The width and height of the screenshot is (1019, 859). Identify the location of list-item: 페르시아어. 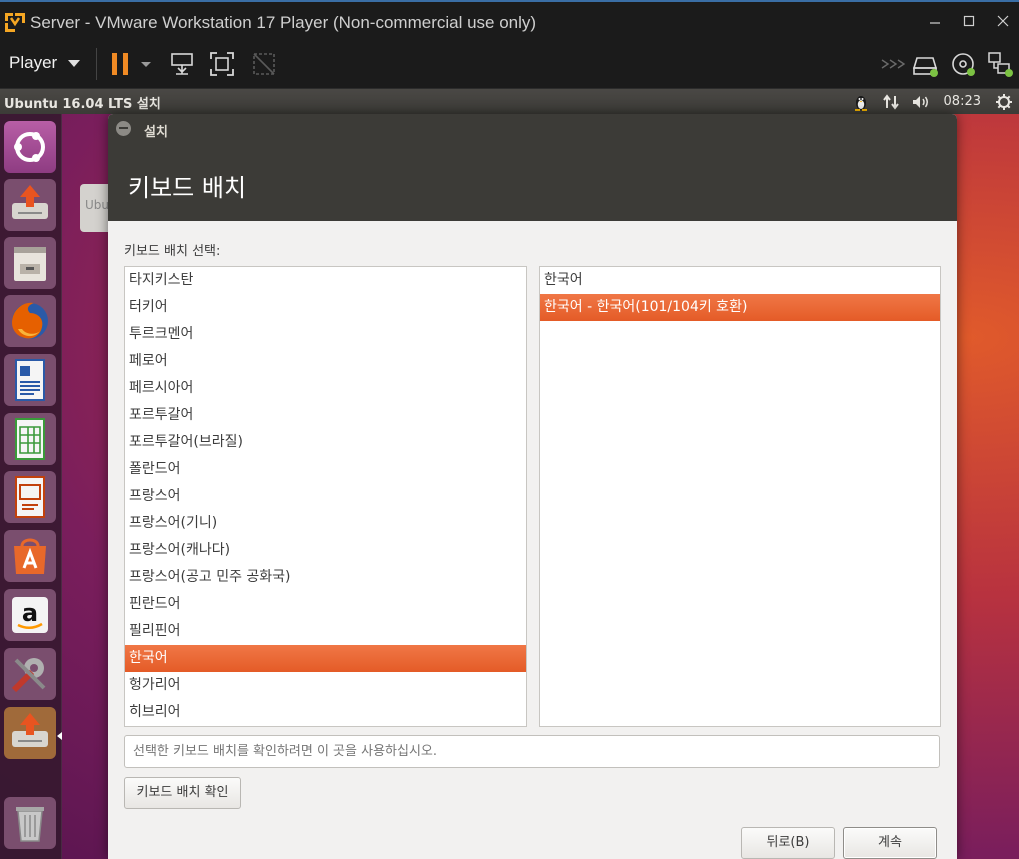
(325, 388).